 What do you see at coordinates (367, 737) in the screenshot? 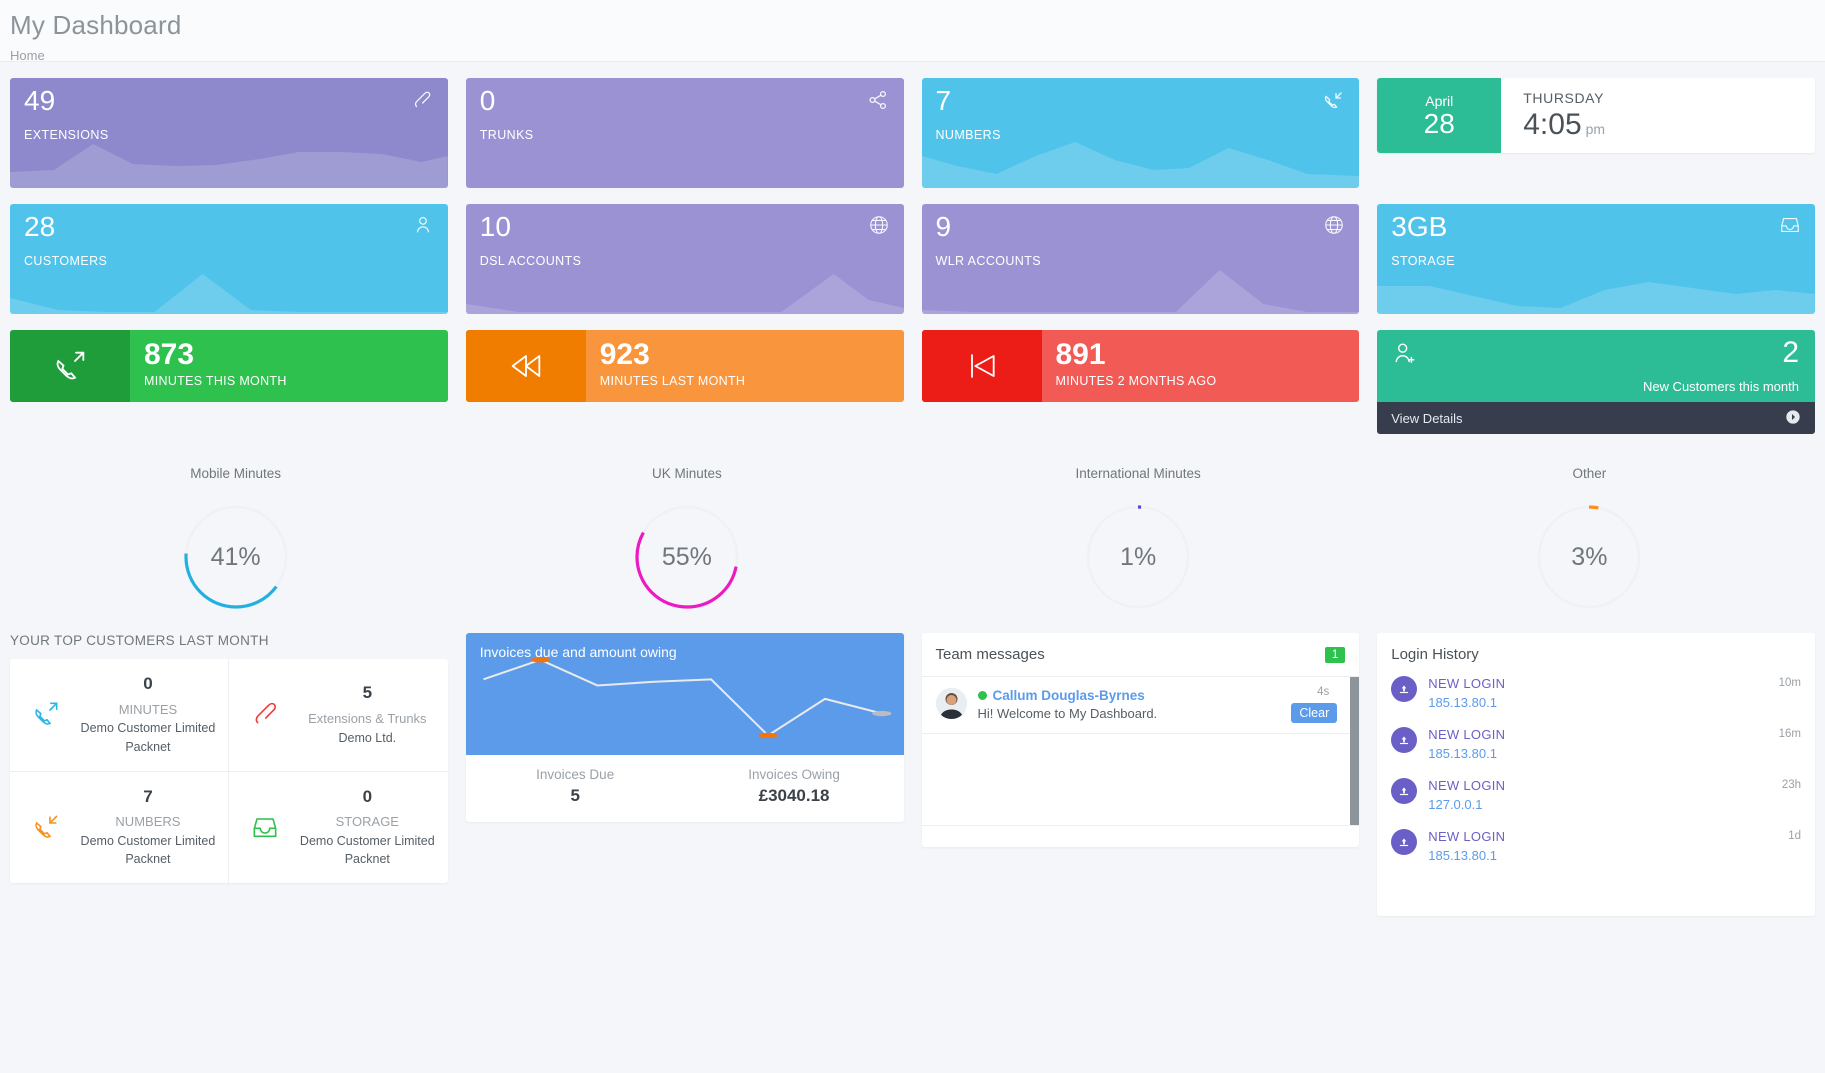
I see `top-customer-name: Demo Ltd.` at bounding box center [367, 737].